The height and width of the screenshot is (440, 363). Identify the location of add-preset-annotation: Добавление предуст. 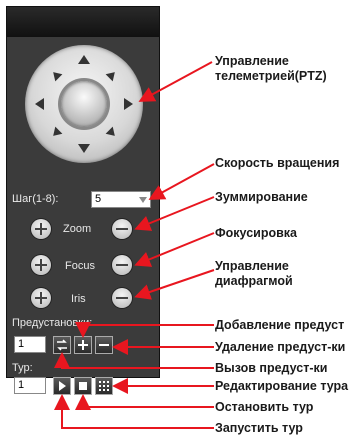
(280, 325).